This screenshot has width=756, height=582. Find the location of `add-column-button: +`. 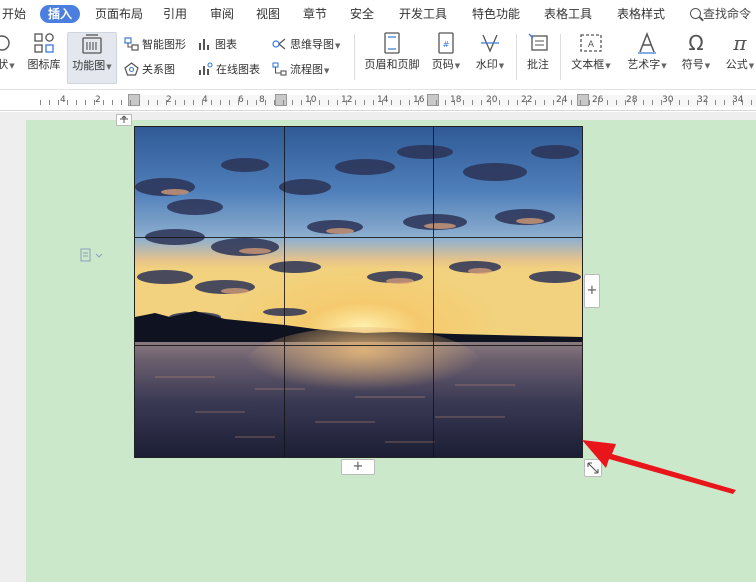

add-column-button: + is located at coordinates (592, 291).